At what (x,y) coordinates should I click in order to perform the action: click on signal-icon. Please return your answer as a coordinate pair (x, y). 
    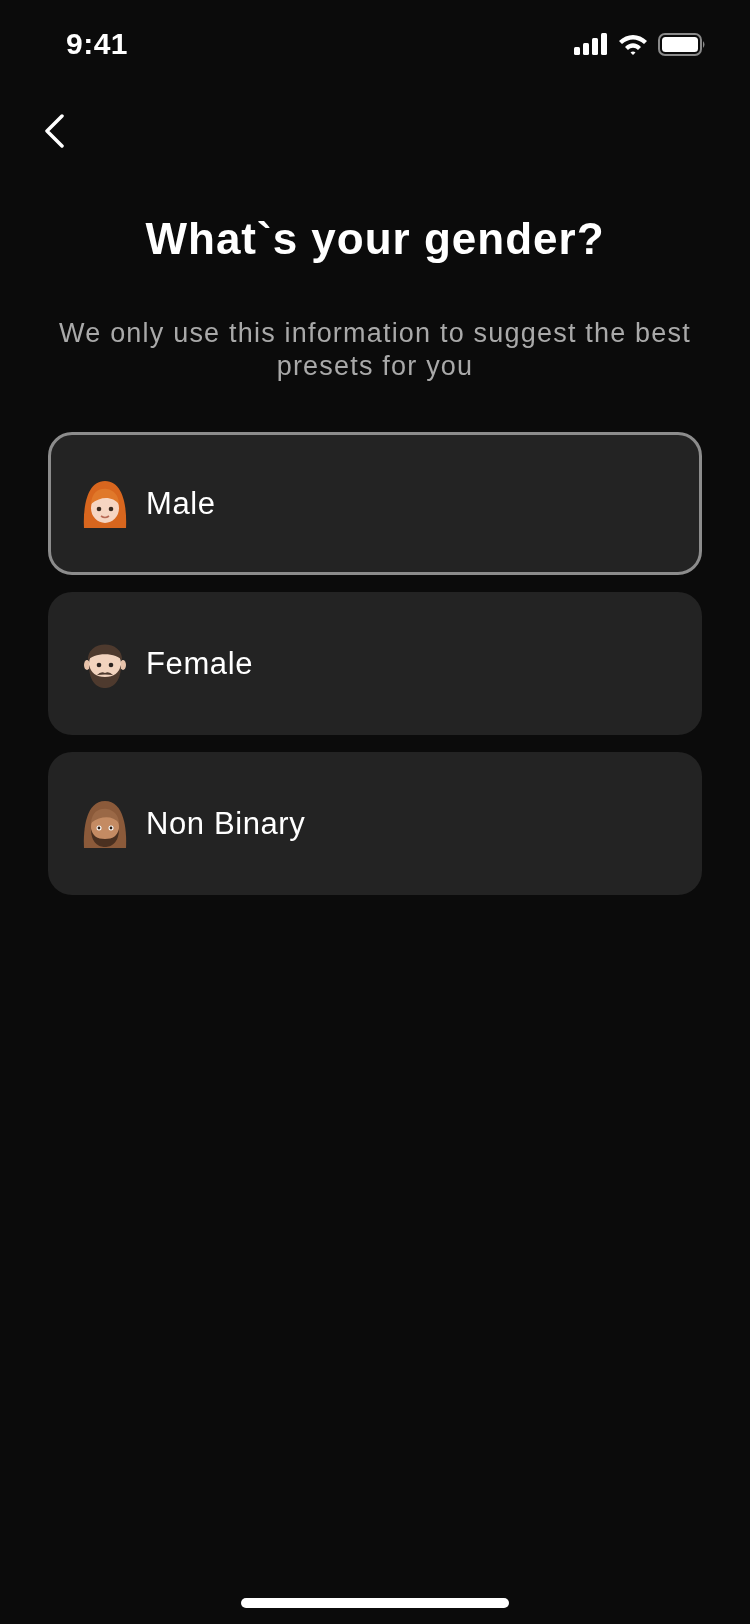
    Looking at the image, I should click on (591, 44).